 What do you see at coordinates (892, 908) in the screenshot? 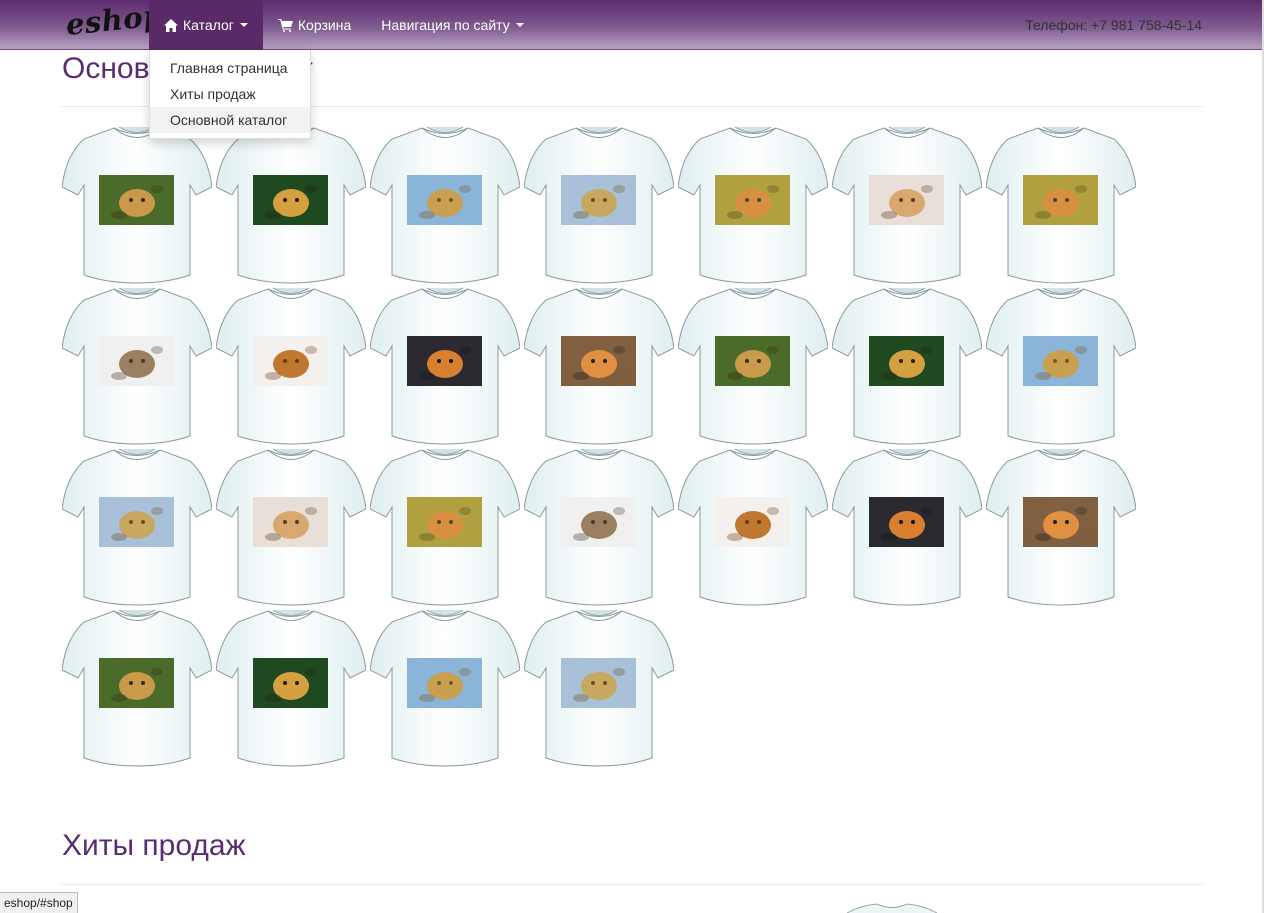
I see `product-card-partial` at bounding box center [892, 908].